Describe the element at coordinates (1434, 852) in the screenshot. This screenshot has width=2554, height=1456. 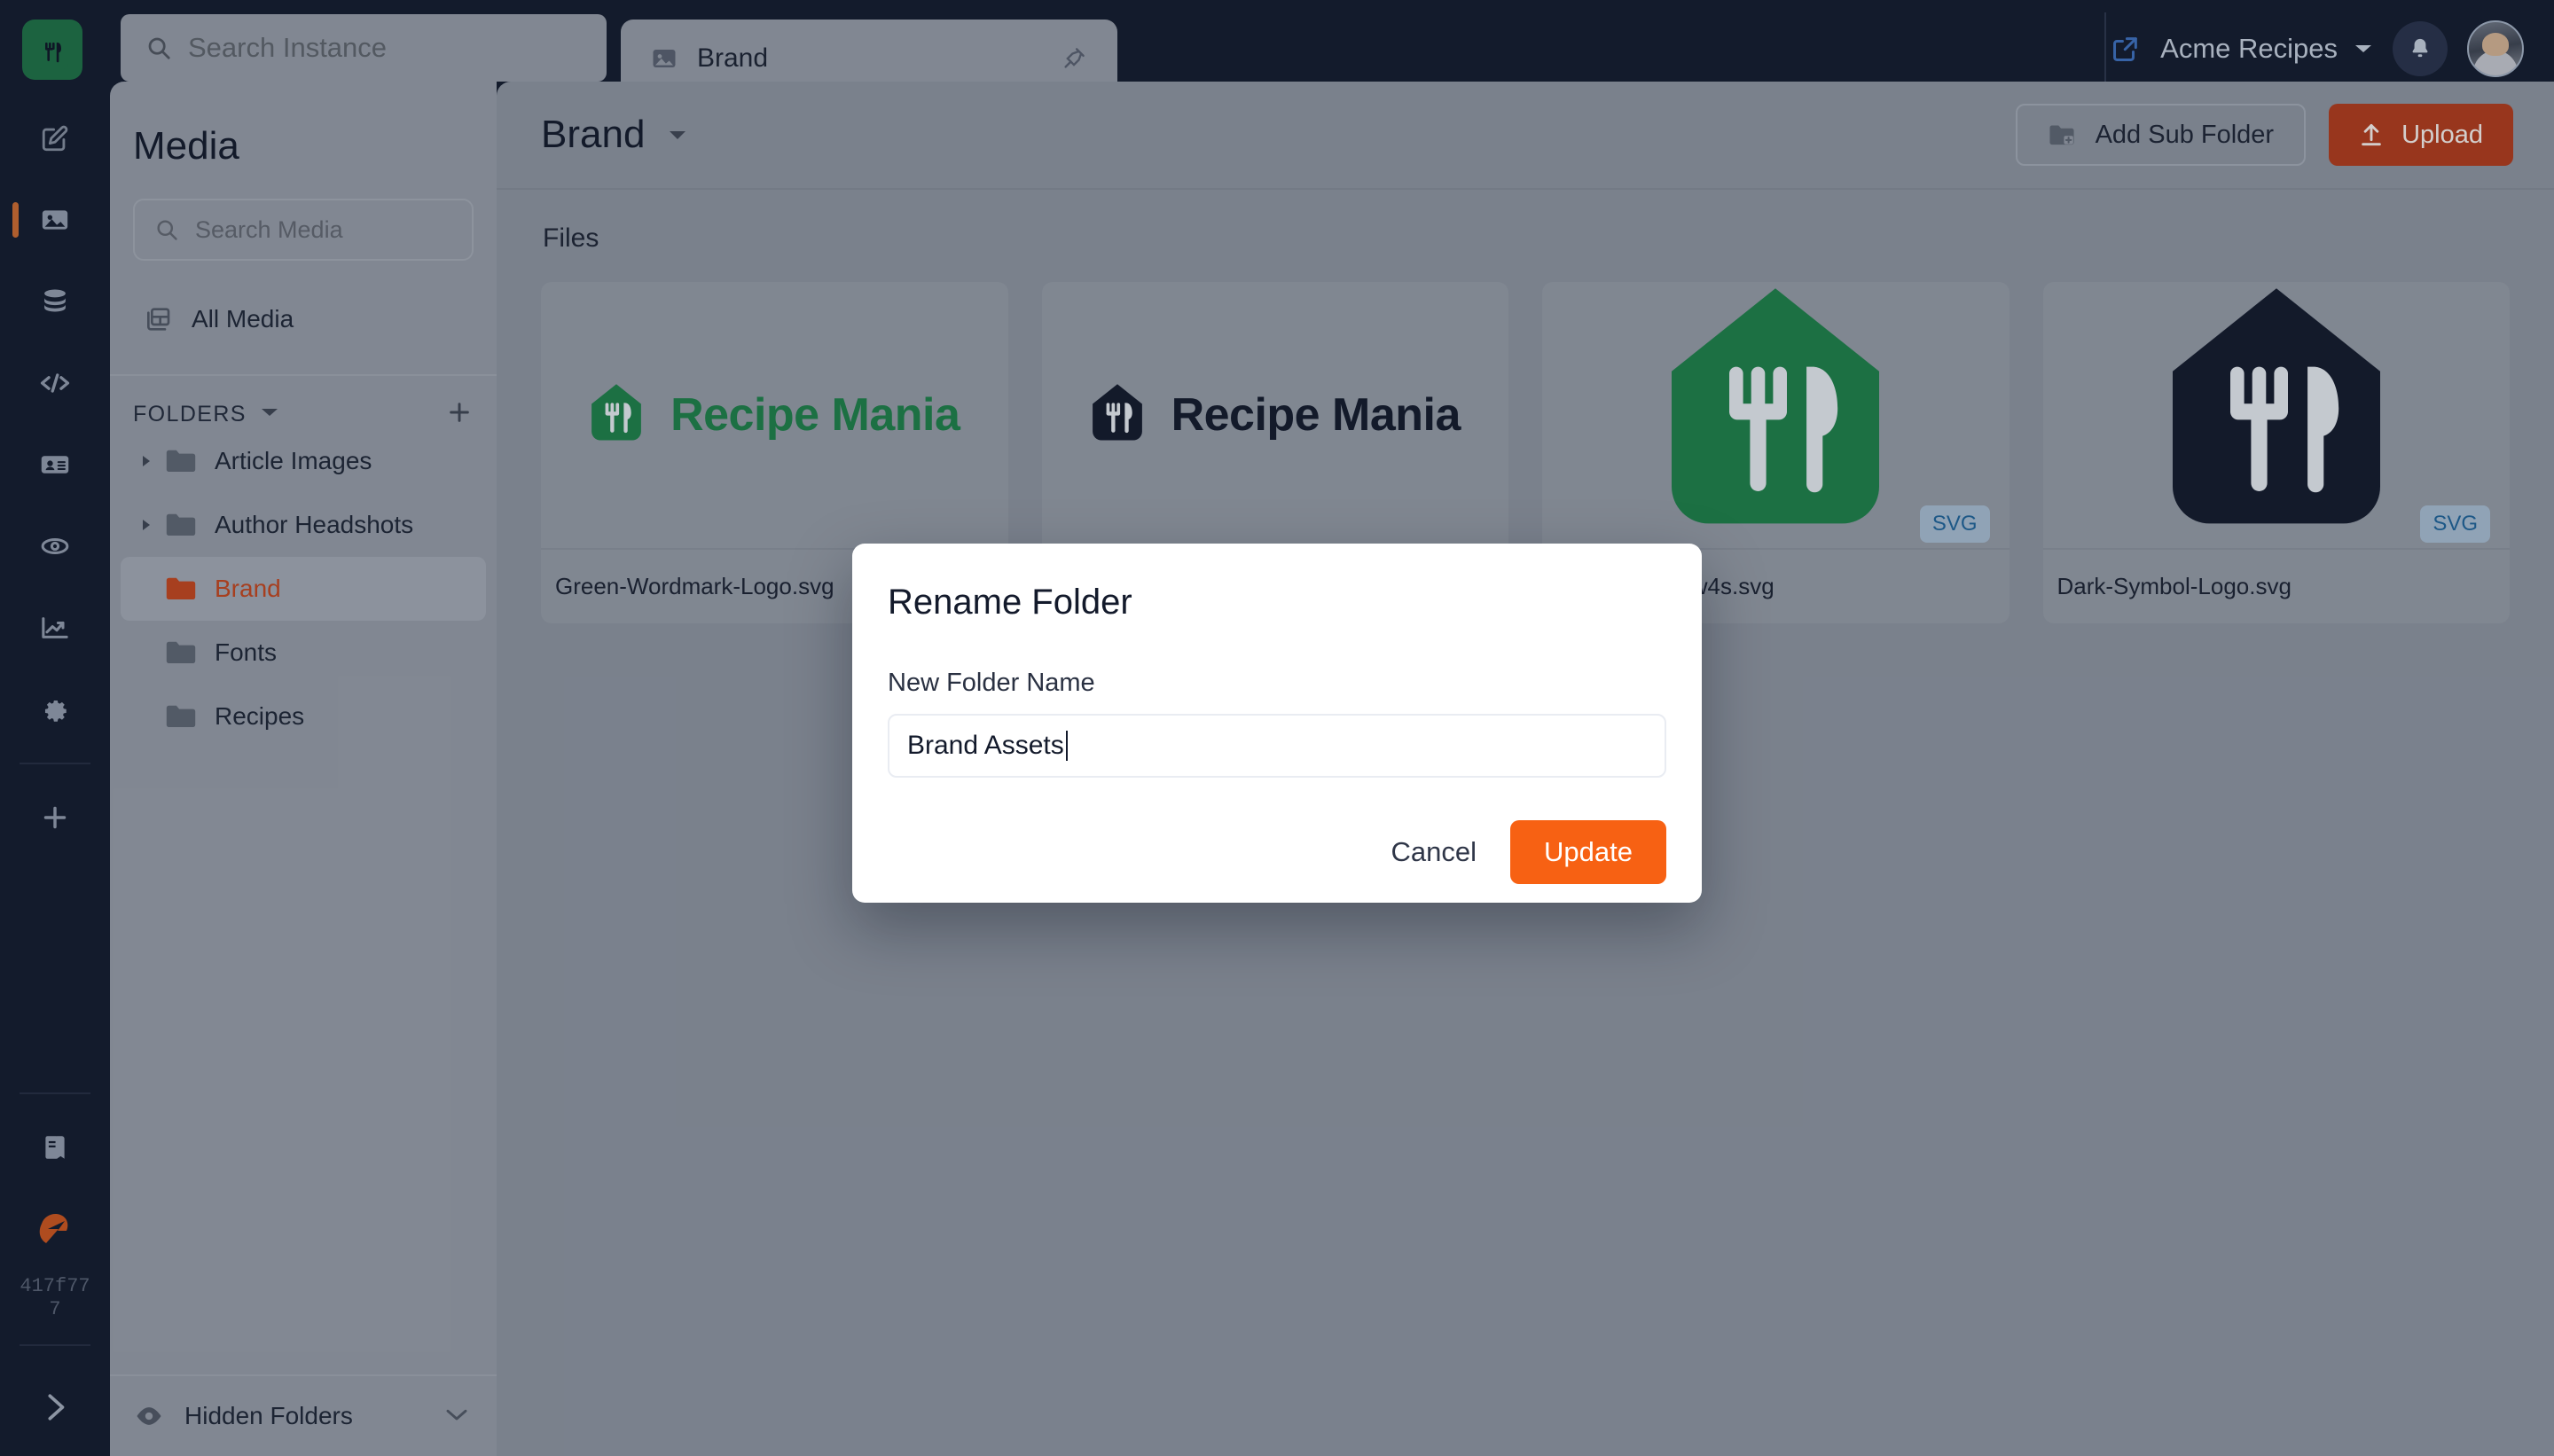
I see `cancel-button: Cancel` at that location.